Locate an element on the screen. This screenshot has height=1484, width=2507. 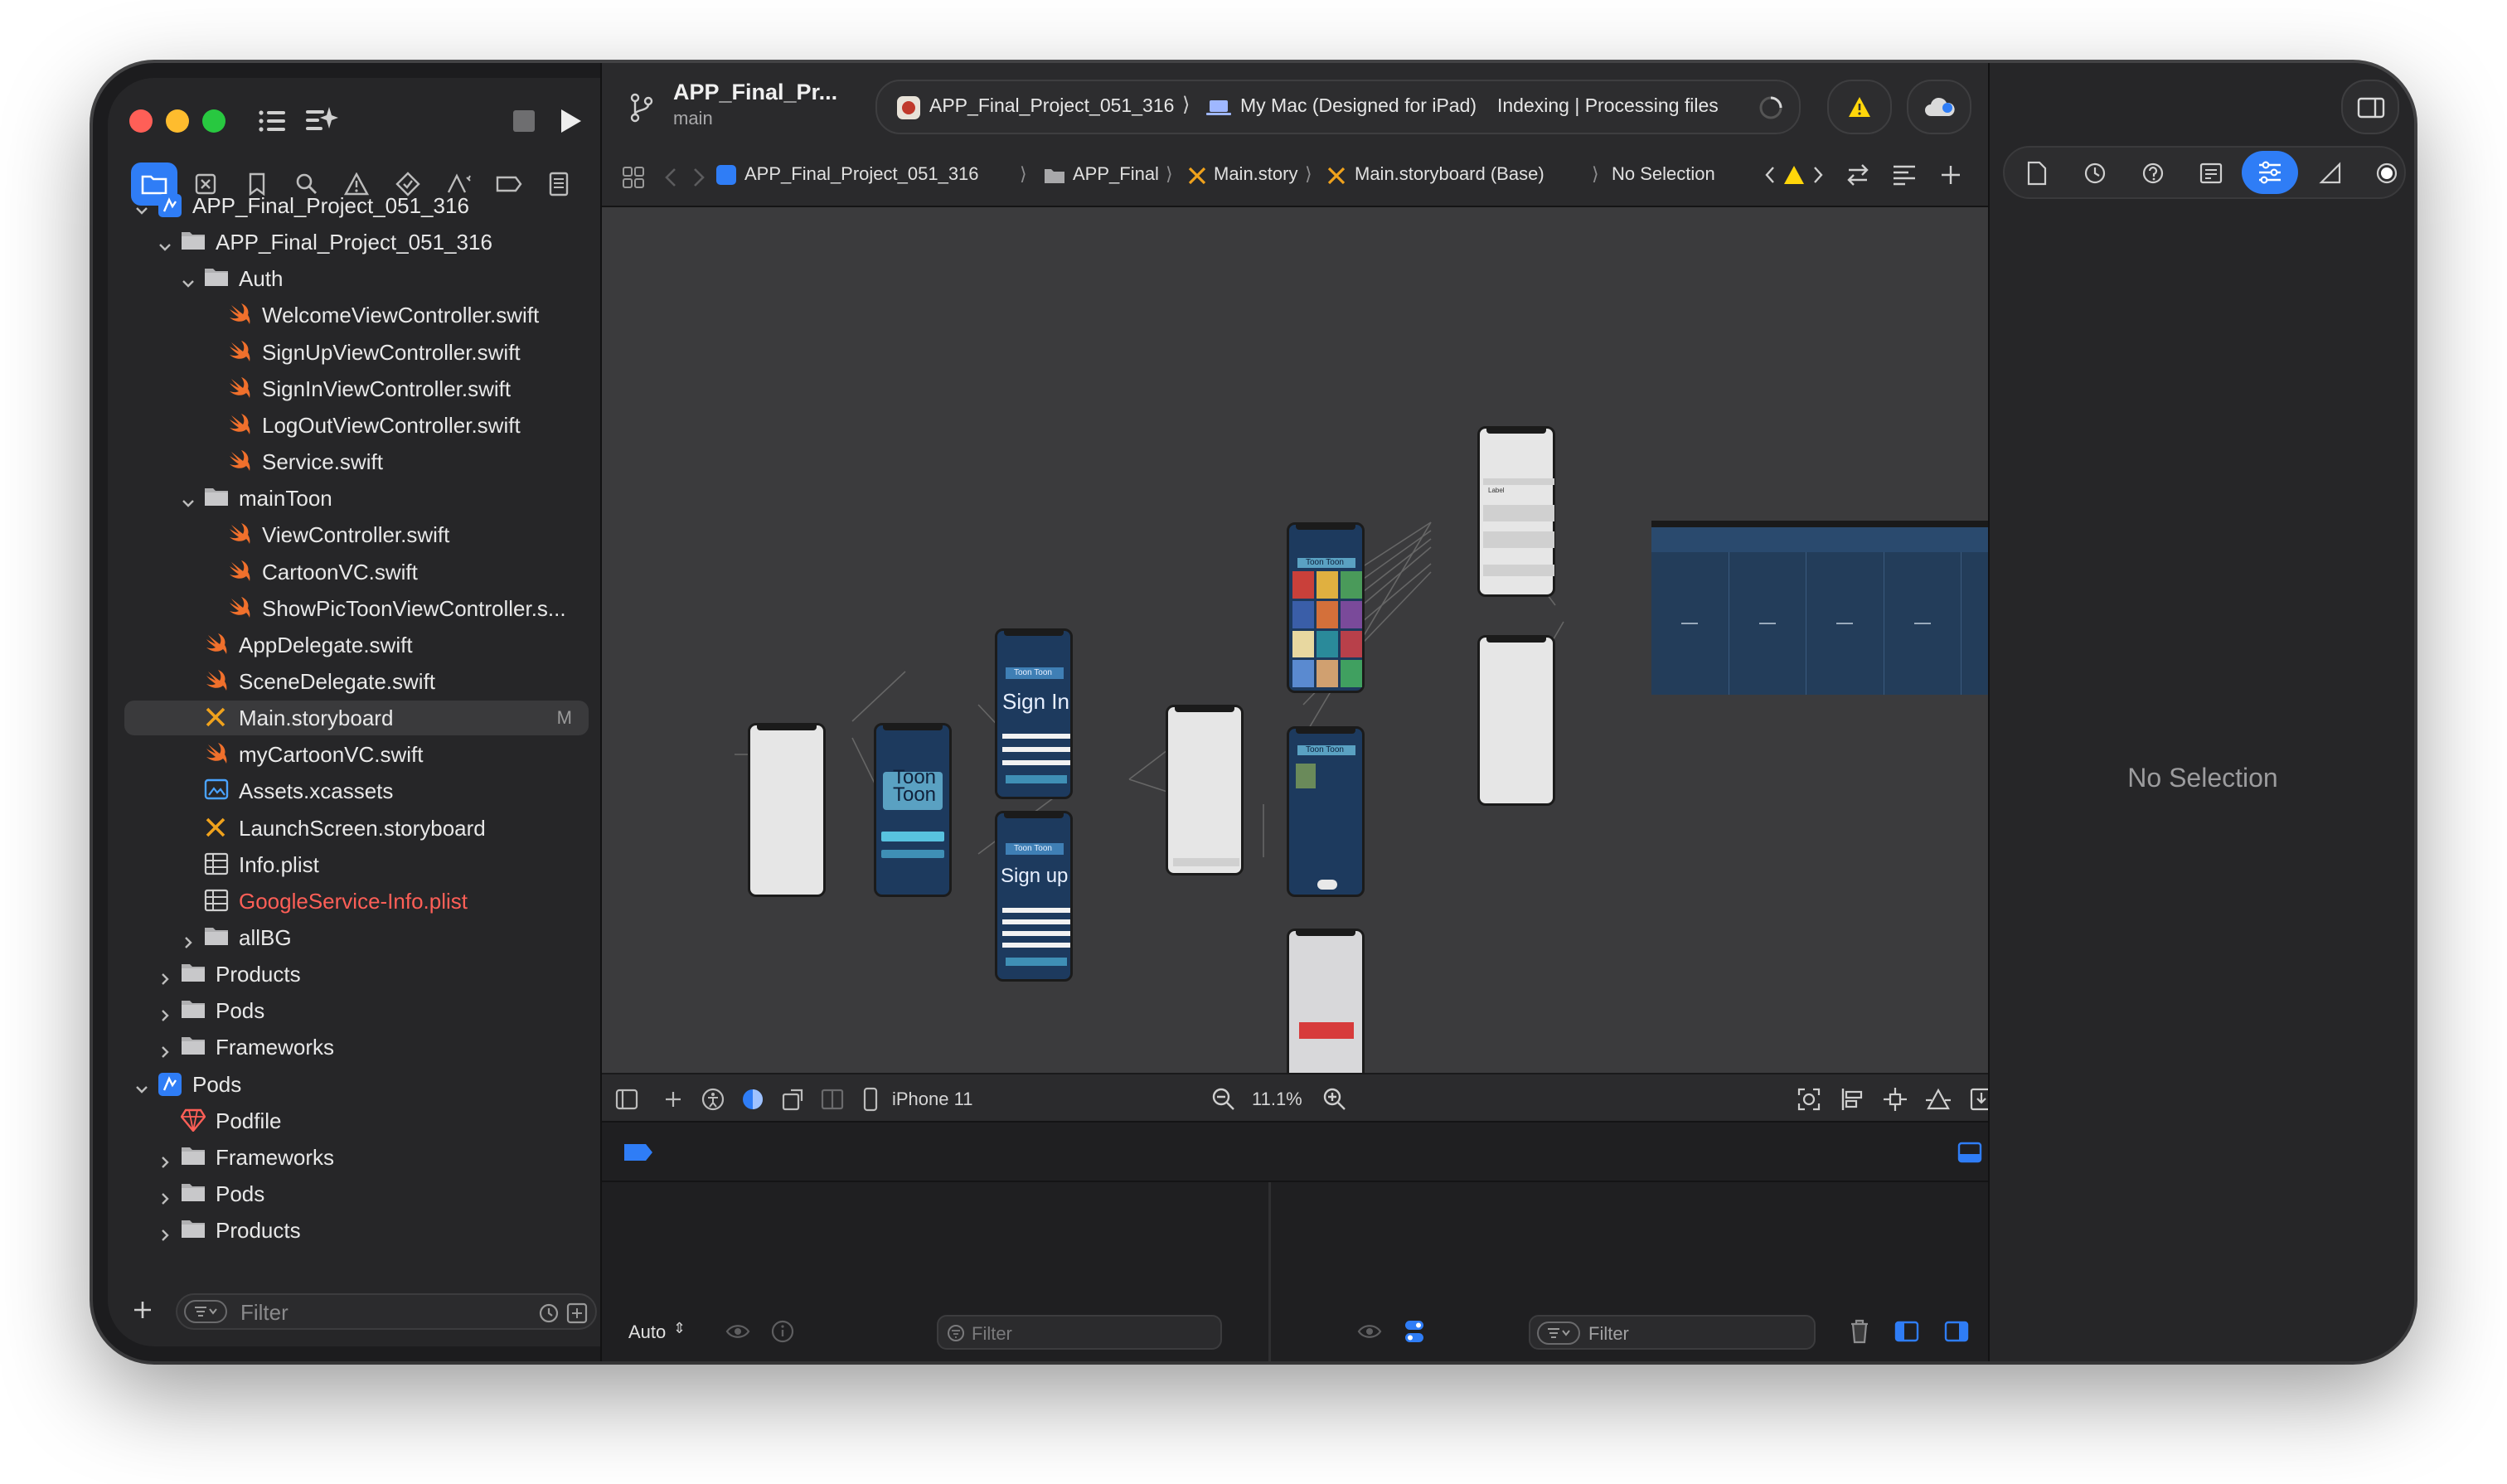
logout-scene is located at coordinates (1326, 1001).